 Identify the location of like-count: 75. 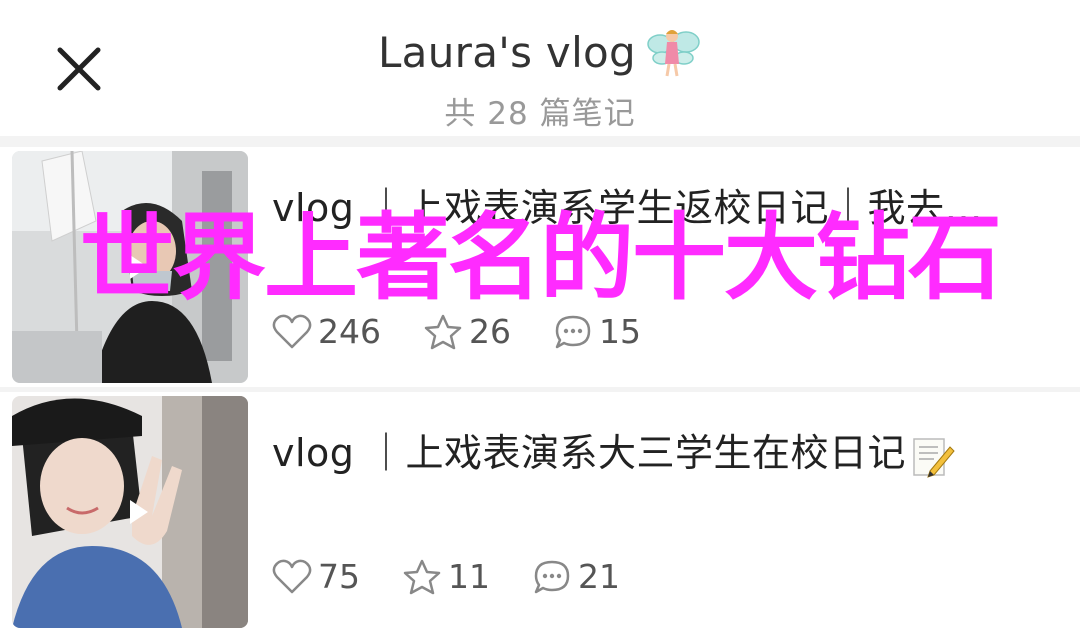
(339, 576).